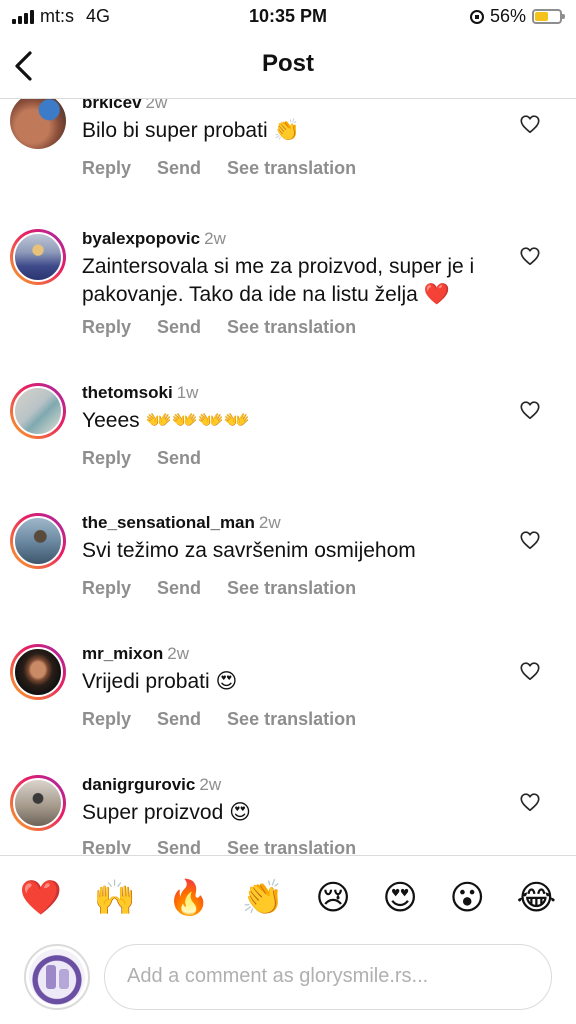 The height and width of the screenshot is (1024, 576). Describe the element at coordinates (141, 458) in the screenshot. I see `comment-actions: Reply Send` at that location.